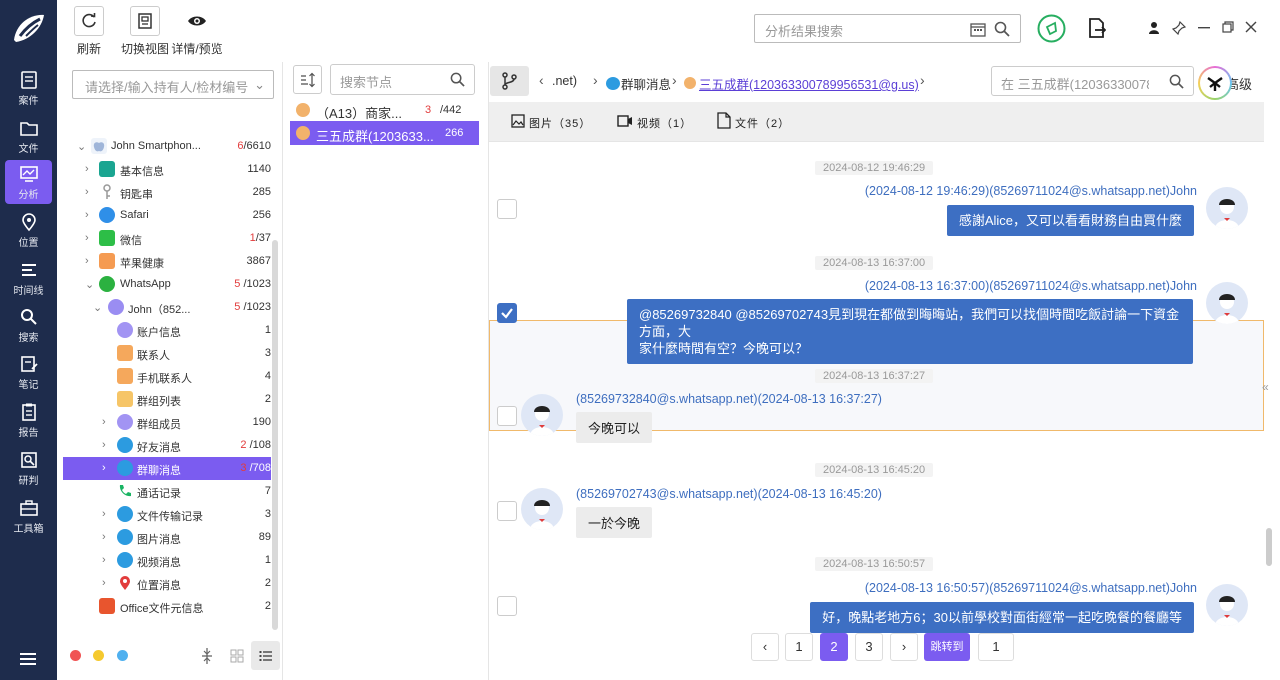 The image size is (1280, 680). Describe the element at coordinates (28, 516) in the screenshot. I see `nav-item-toolbox: 工具箱` at that location.